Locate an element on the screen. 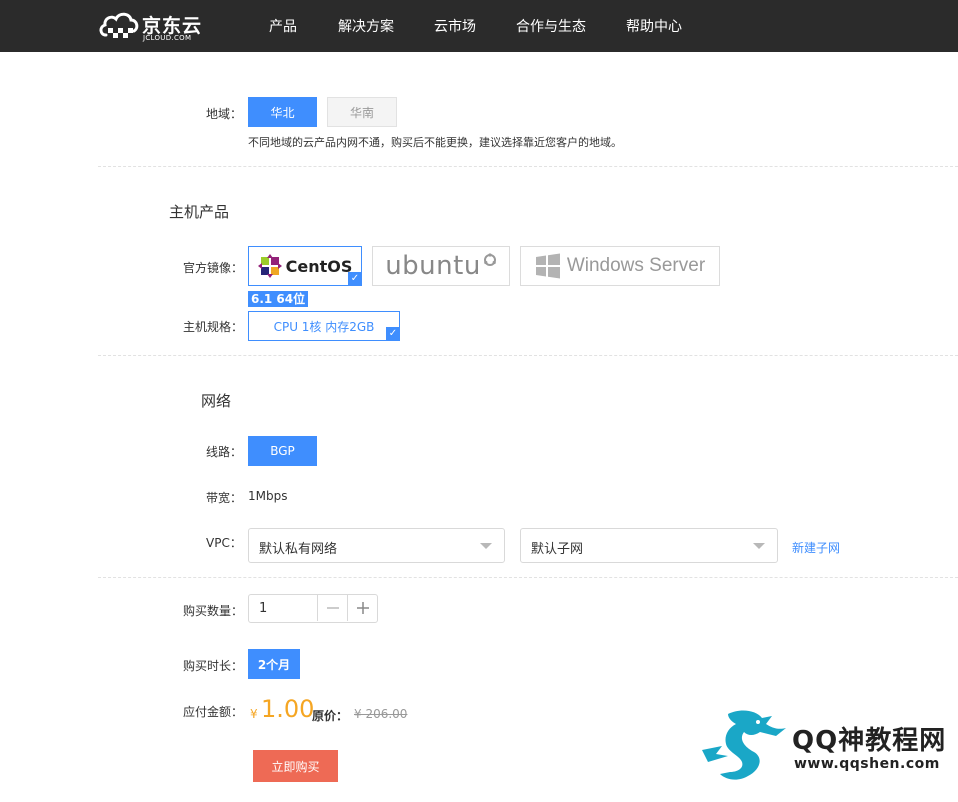 This screenshot has width=958, height=802. original-price: ¥ 206.00 is located at coordinates (381, 714).